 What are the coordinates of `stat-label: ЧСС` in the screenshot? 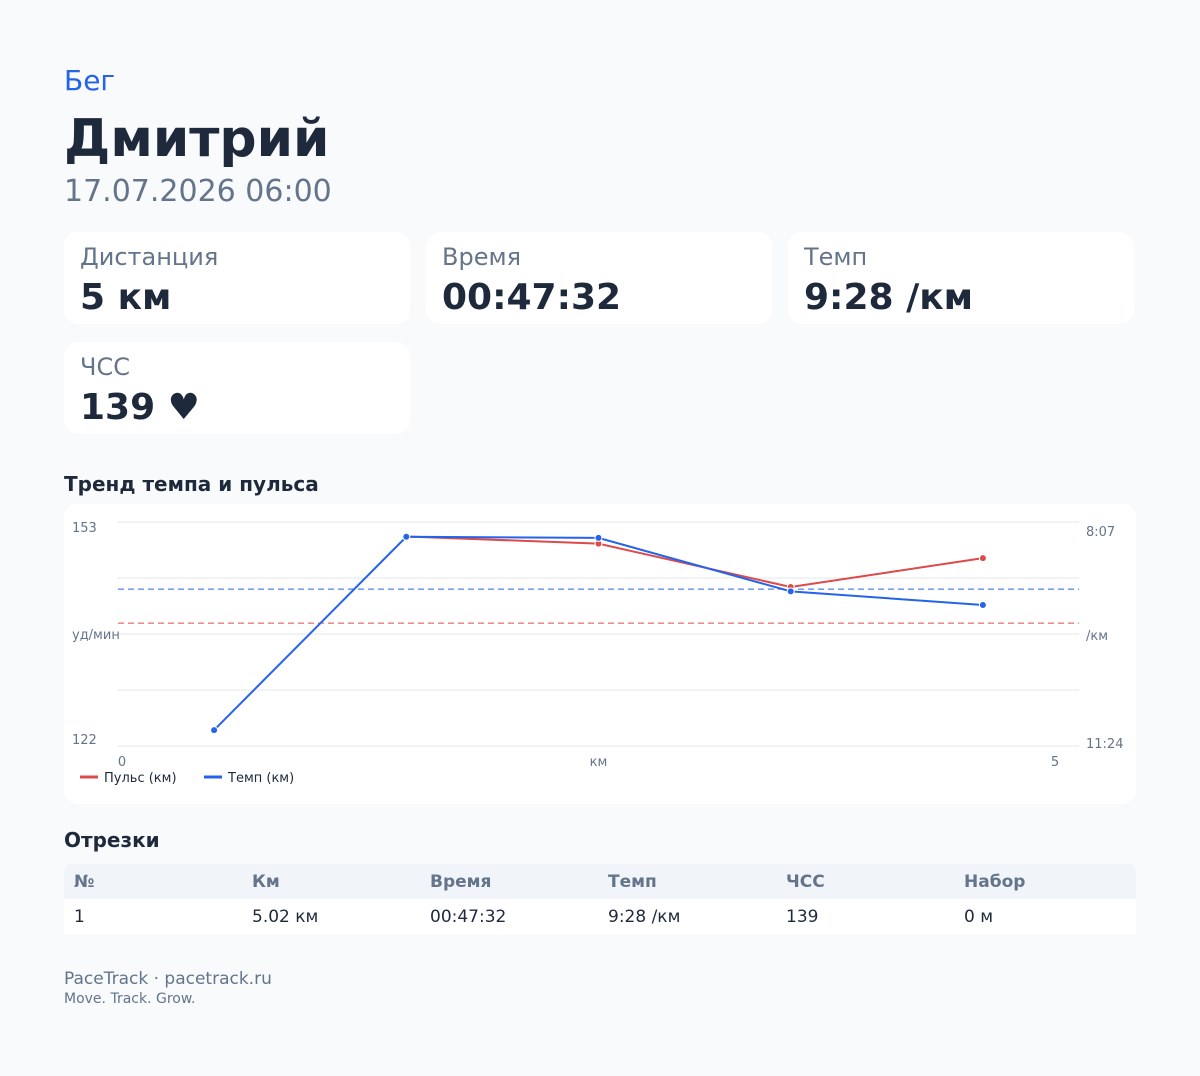 It's located at (105, 367).